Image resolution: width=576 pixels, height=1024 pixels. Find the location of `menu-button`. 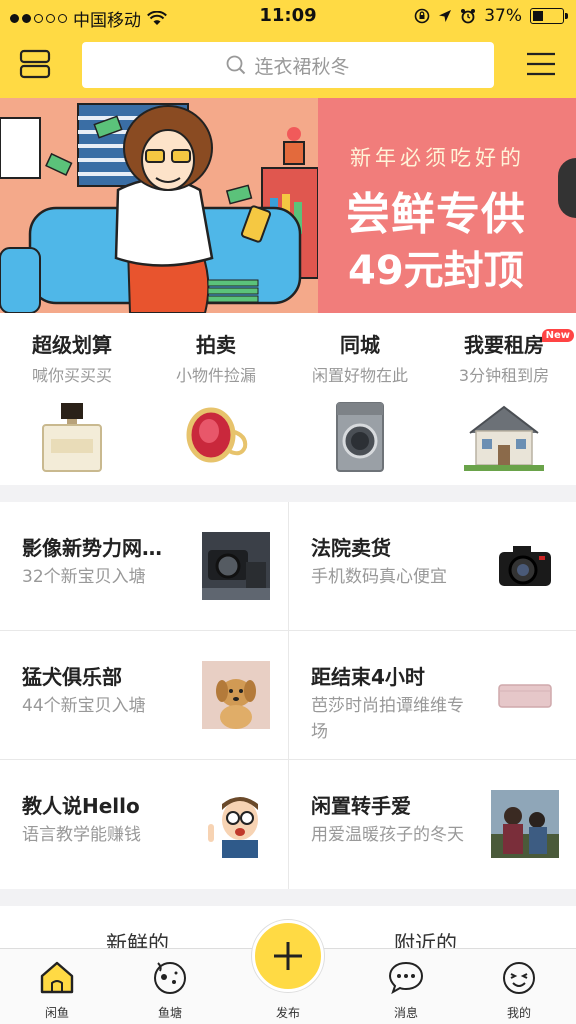

menu-button is located at coordinates (541, 64).